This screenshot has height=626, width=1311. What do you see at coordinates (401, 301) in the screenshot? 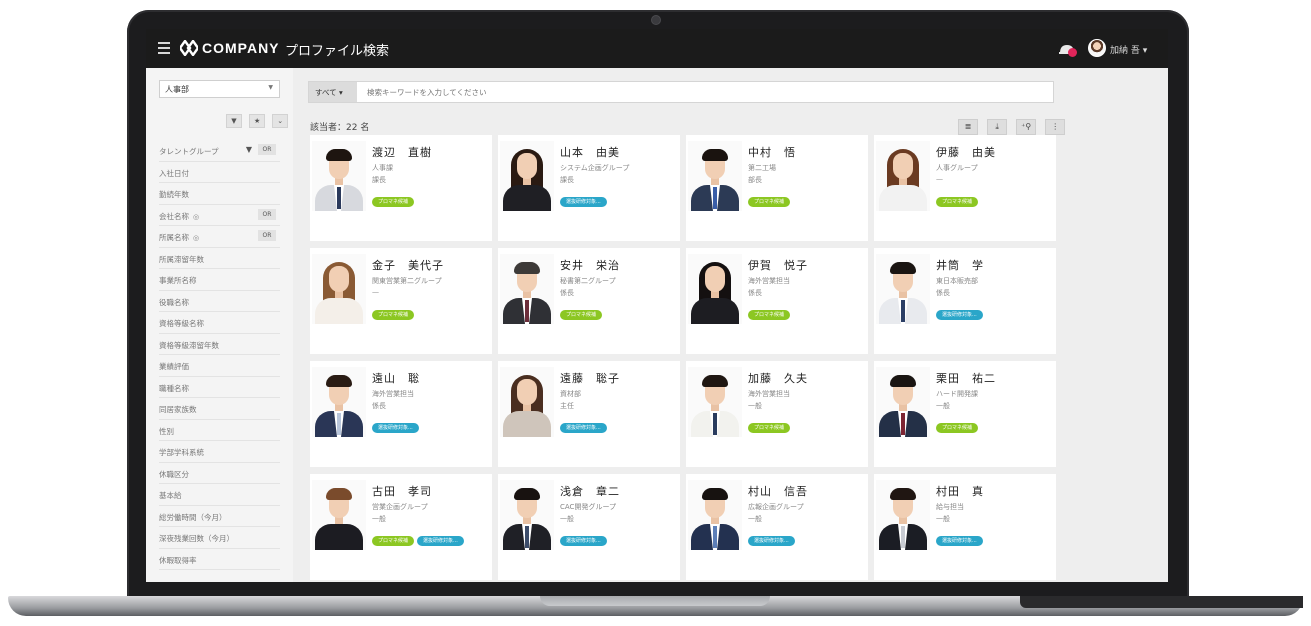
I see `profile-card: 金子 美代子 関東営業第二グループ — プロマネ候補` at bounding box center [401, 301].